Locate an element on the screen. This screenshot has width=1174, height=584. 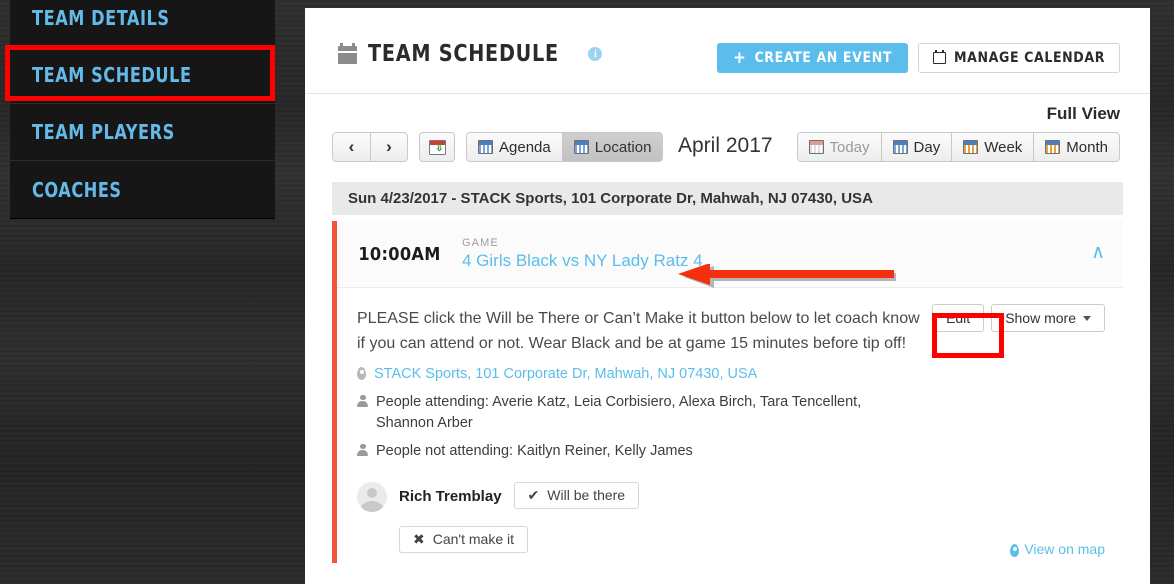
sidebar-item-team-schedule: Team Schedule is located at coordinates (142, 75).